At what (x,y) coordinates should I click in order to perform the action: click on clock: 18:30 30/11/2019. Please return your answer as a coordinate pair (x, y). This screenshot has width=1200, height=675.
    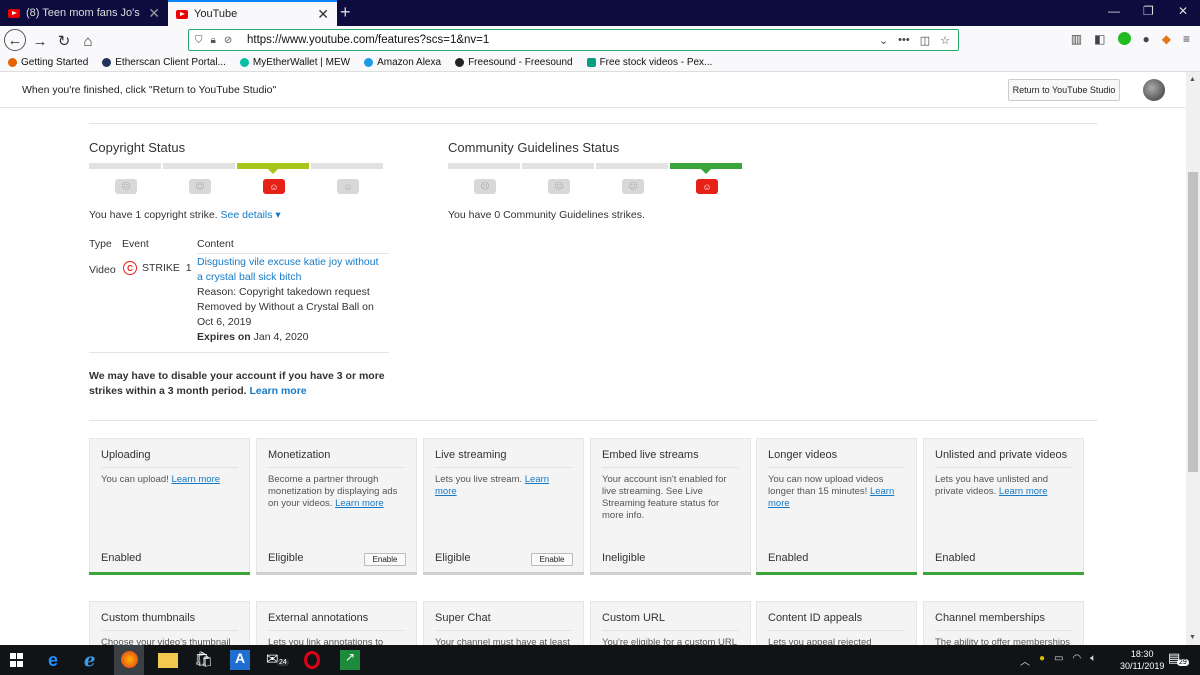
    Looking at the image, I should click on (1142, 660).